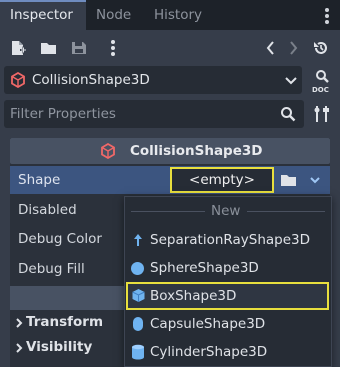 The height and width of the screenshot is (367, 340). I want to click on filter-placeholder: Filter Properties, so click(63, 114).